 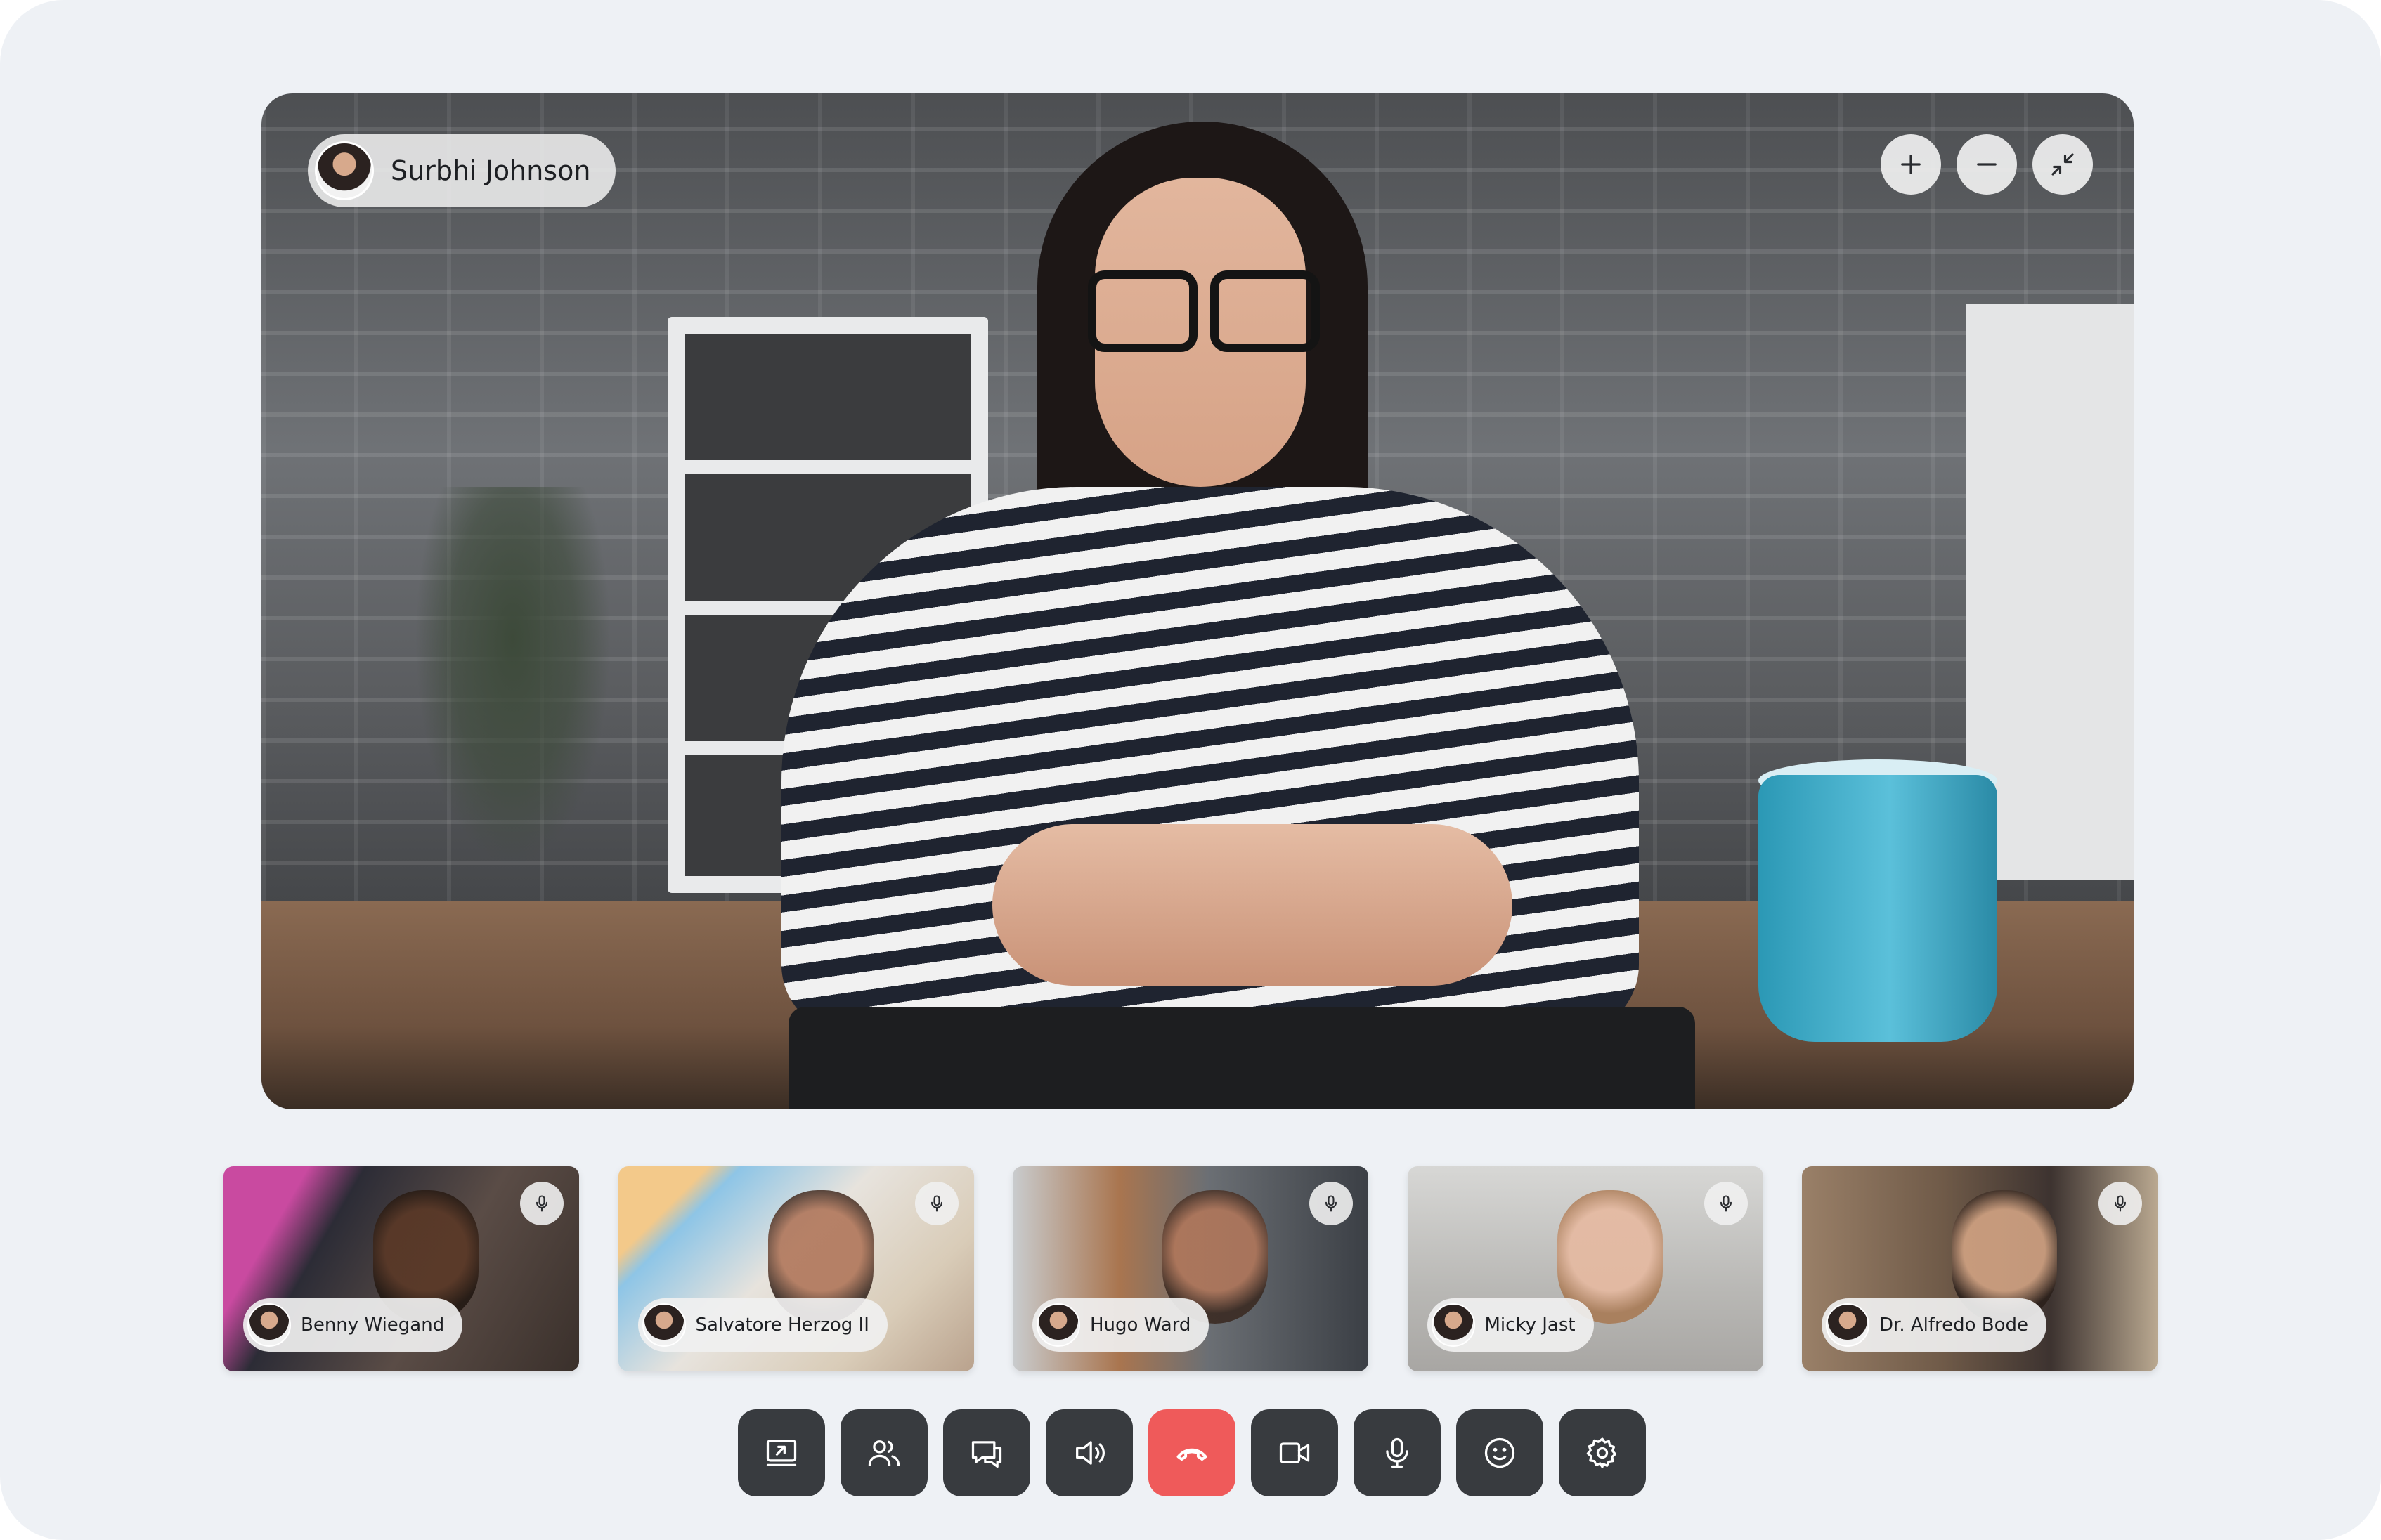 I want to click on speaker-name: Surbhi Johnson, so click(x=491, y=170).